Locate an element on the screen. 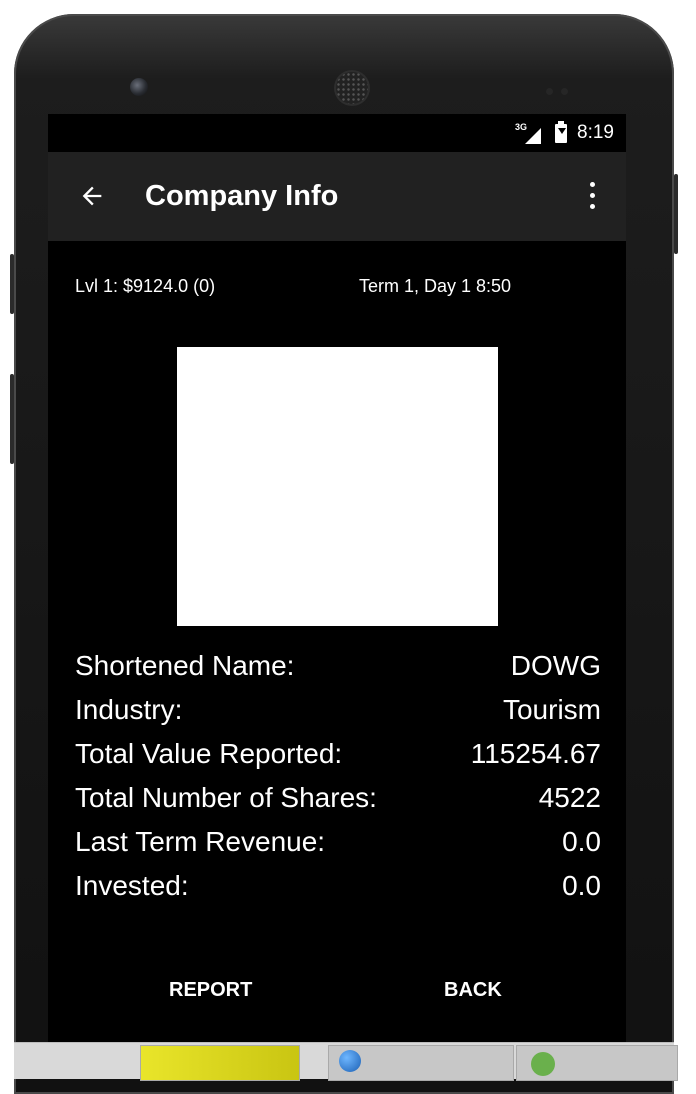  earpiece-speaker is located at coordinates (352, 88).